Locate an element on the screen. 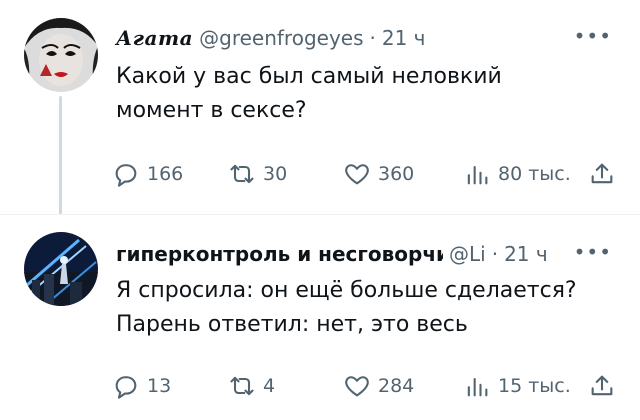 The image size is (640, 420). retweet-count: 4 is located at coordinates (269, 386).